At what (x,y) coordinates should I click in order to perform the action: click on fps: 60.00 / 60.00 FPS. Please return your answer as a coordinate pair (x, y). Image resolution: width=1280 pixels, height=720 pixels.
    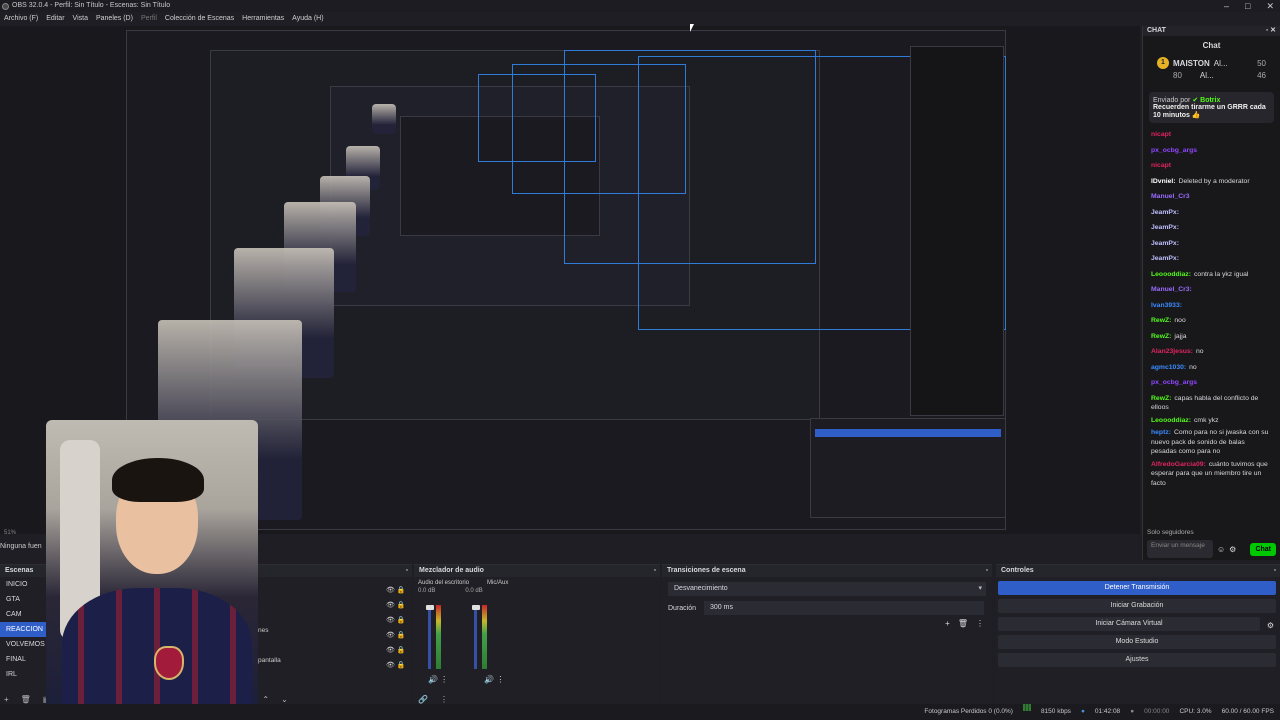
    Looking at the image, I should click on (1247, 711).